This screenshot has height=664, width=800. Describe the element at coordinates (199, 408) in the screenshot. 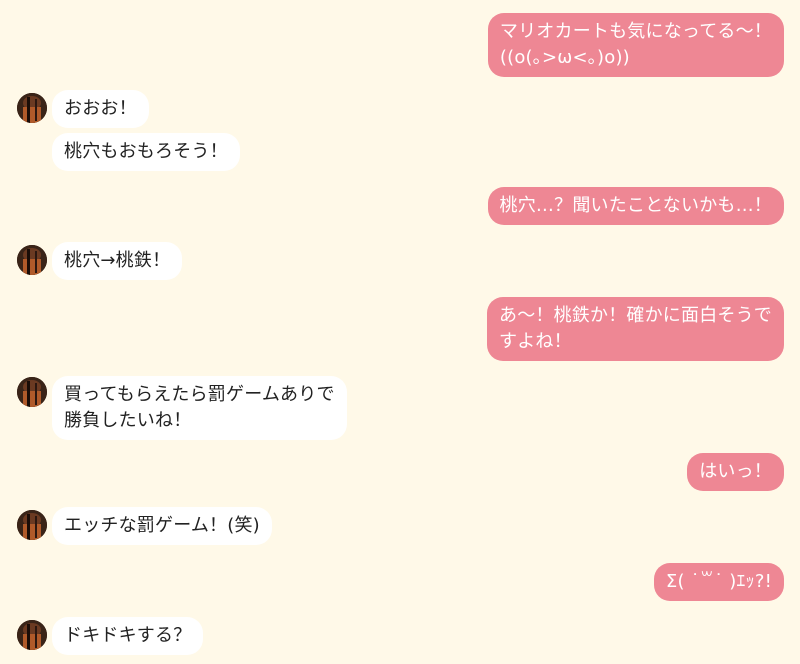

I see `incoming-message-bubble: 買ってもらえたら罰ゲームありで 勝負したいね！` at that location.